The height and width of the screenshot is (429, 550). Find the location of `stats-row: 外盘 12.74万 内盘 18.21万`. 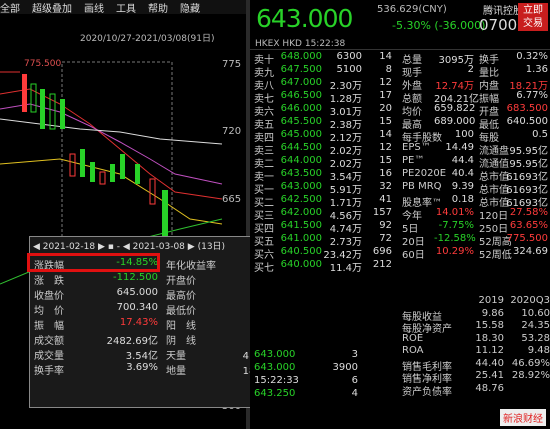

stats-row: 外盘 12.74万 内盘 18.21万 is located at coordinates (476, 84).